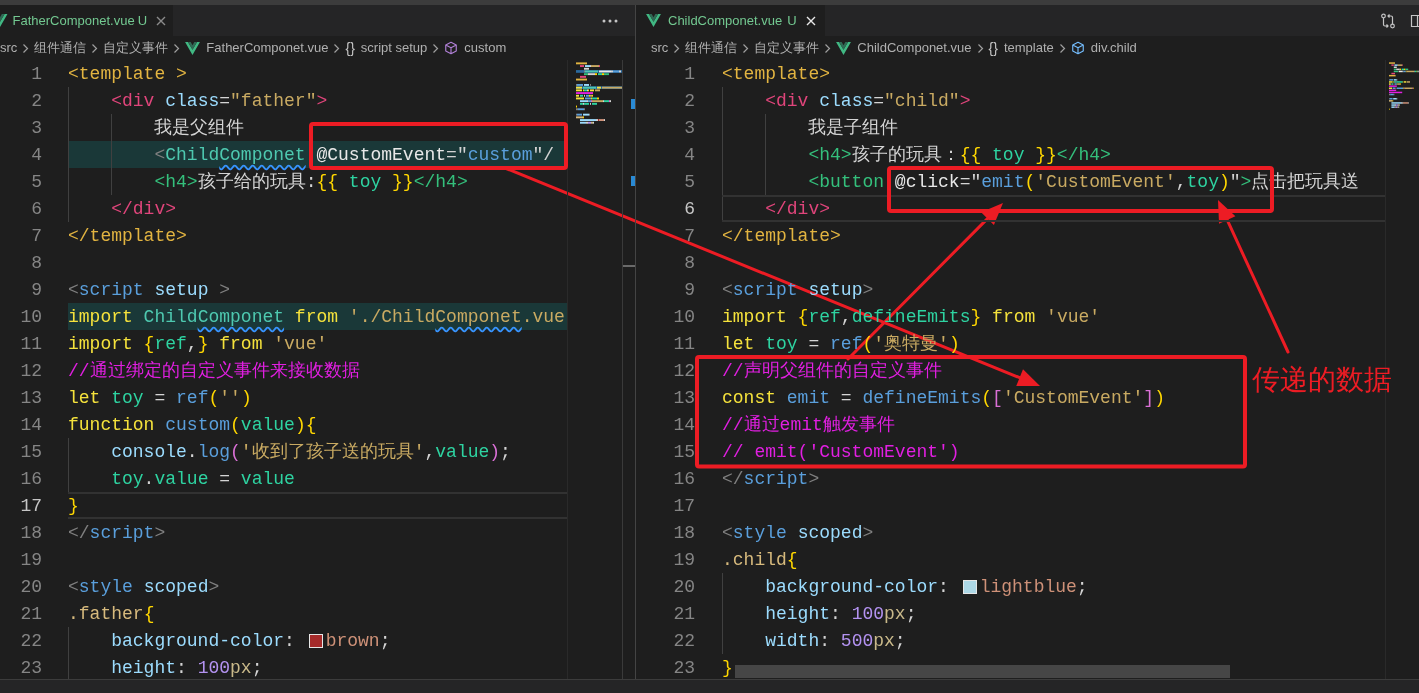 Image resolution: width=1419 pixels, height=693 pixels. What do you see at coordinates (36, 73) in the screenshot?
I see `line-number: 1` at bounding box center [36, 73].